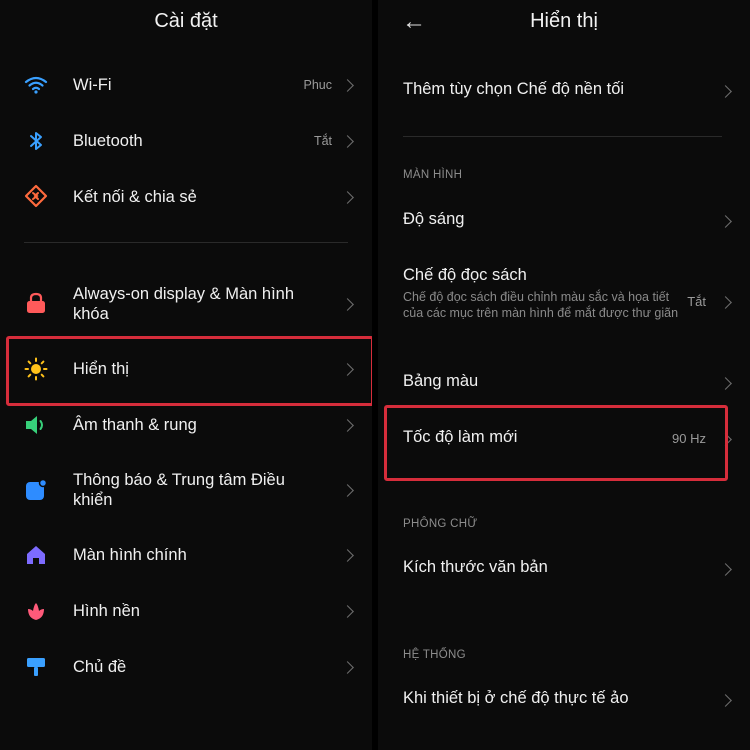 The width and height of the screenshot is (750, 750). Describe the element at coordinates (318, 85) in the screenshot. I see `wifi-status: Phuc` at that location.